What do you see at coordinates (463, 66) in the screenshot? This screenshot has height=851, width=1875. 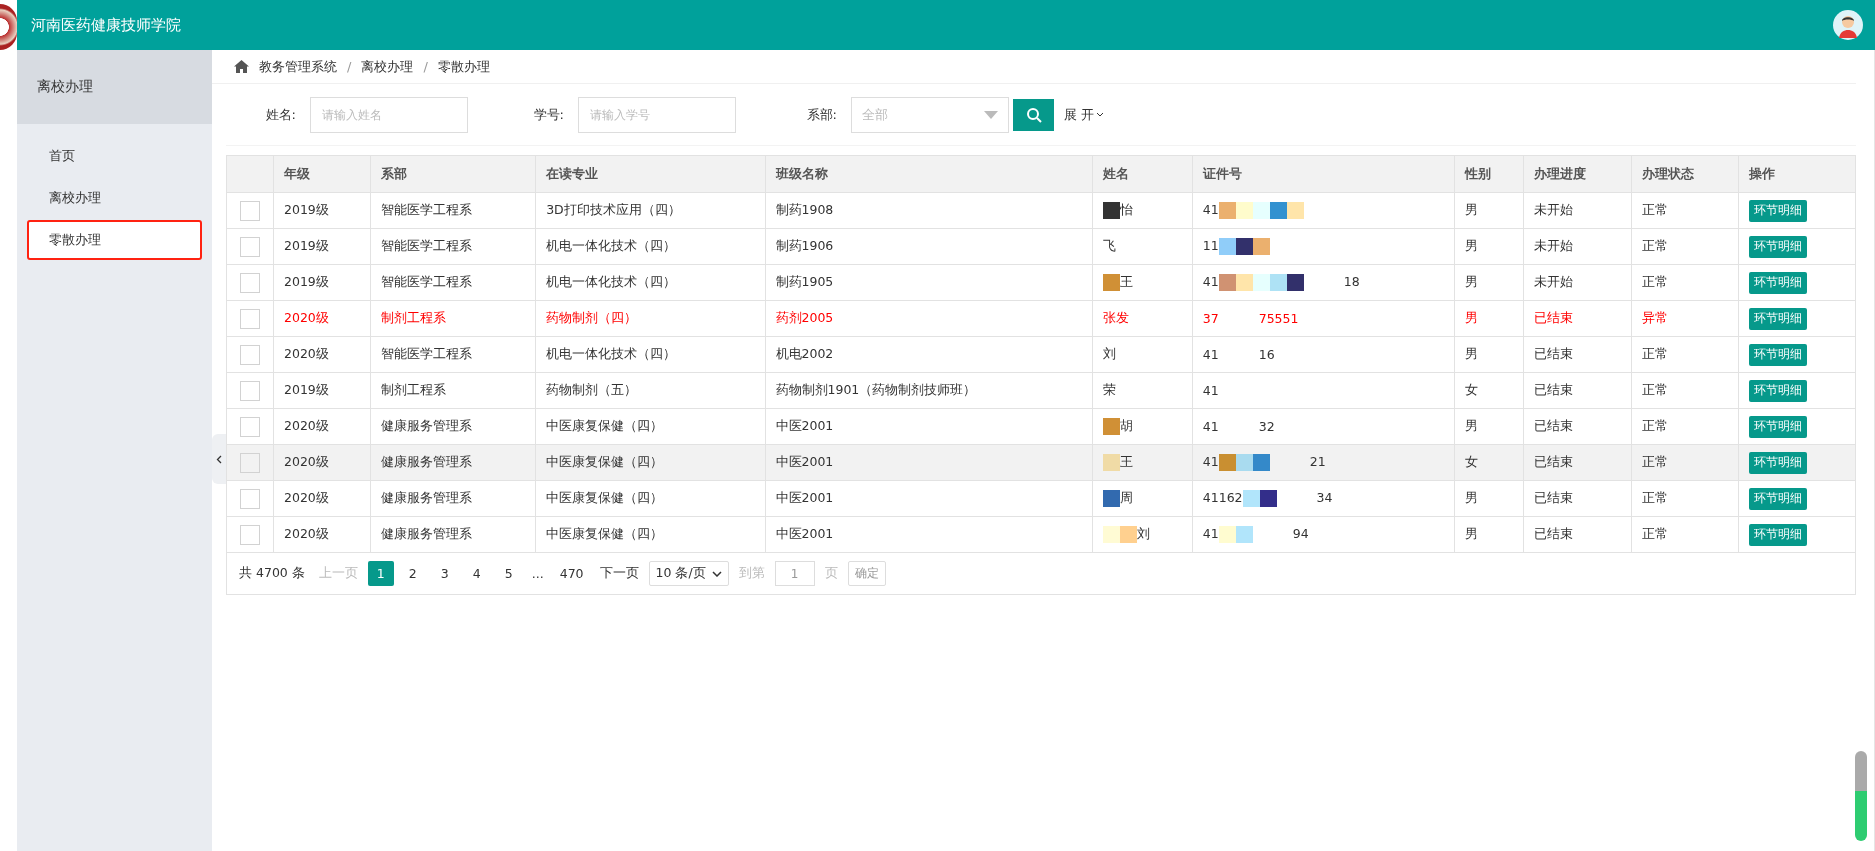 I see `breadcrumb-item: 零散办理` at bounding box center [463, 66].